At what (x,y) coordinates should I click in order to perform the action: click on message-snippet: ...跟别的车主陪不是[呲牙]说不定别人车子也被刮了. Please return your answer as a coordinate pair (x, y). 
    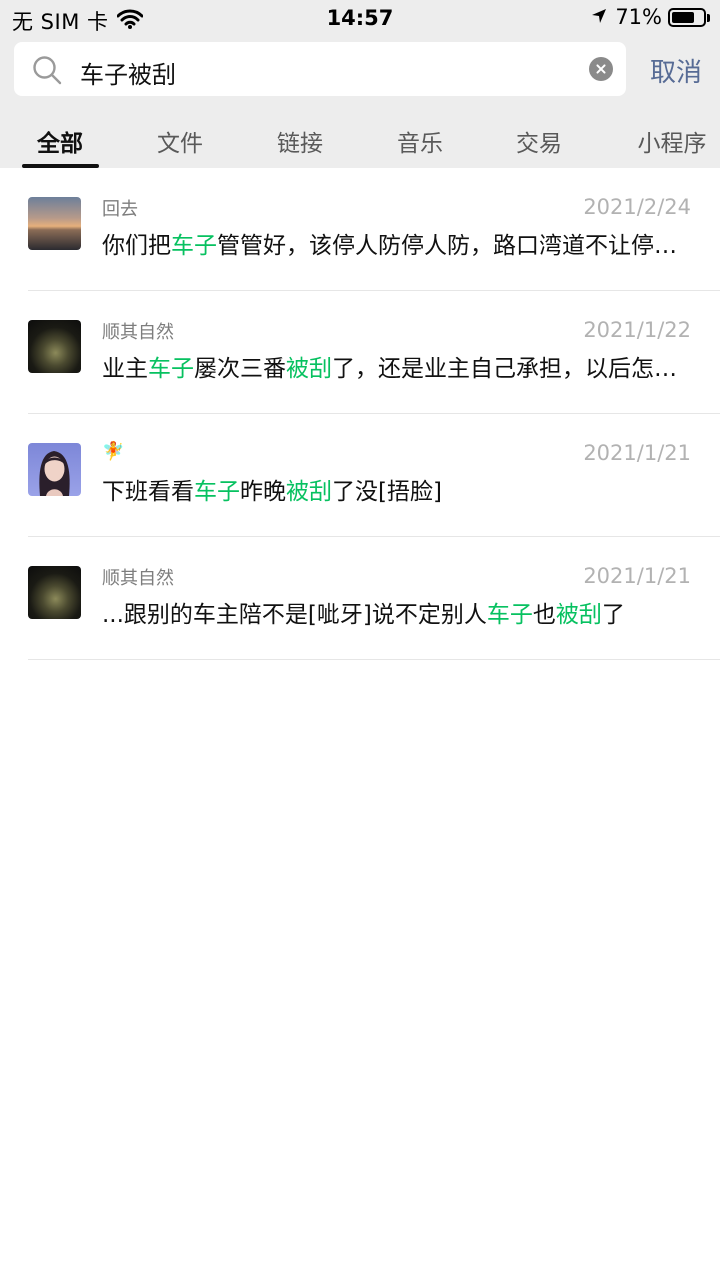
    Looking at the image, I should click on (397, 612).